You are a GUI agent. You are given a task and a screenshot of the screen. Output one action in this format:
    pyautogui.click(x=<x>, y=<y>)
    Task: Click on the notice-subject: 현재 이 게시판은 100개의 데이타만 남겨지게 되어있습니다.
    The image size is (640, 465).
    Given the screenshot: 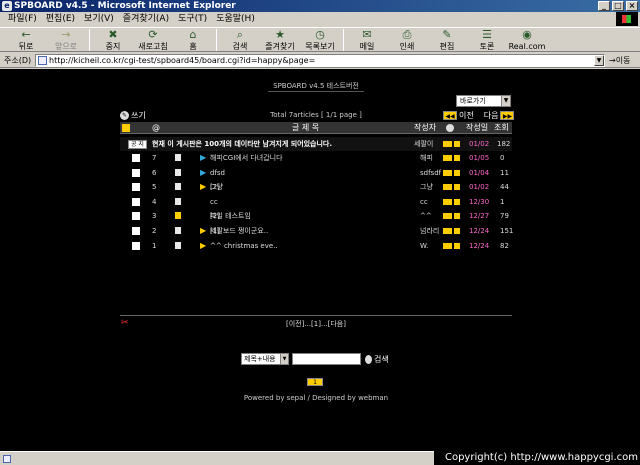 What is the action you would take?
    pyautogui.click(x=242, y=144)
    